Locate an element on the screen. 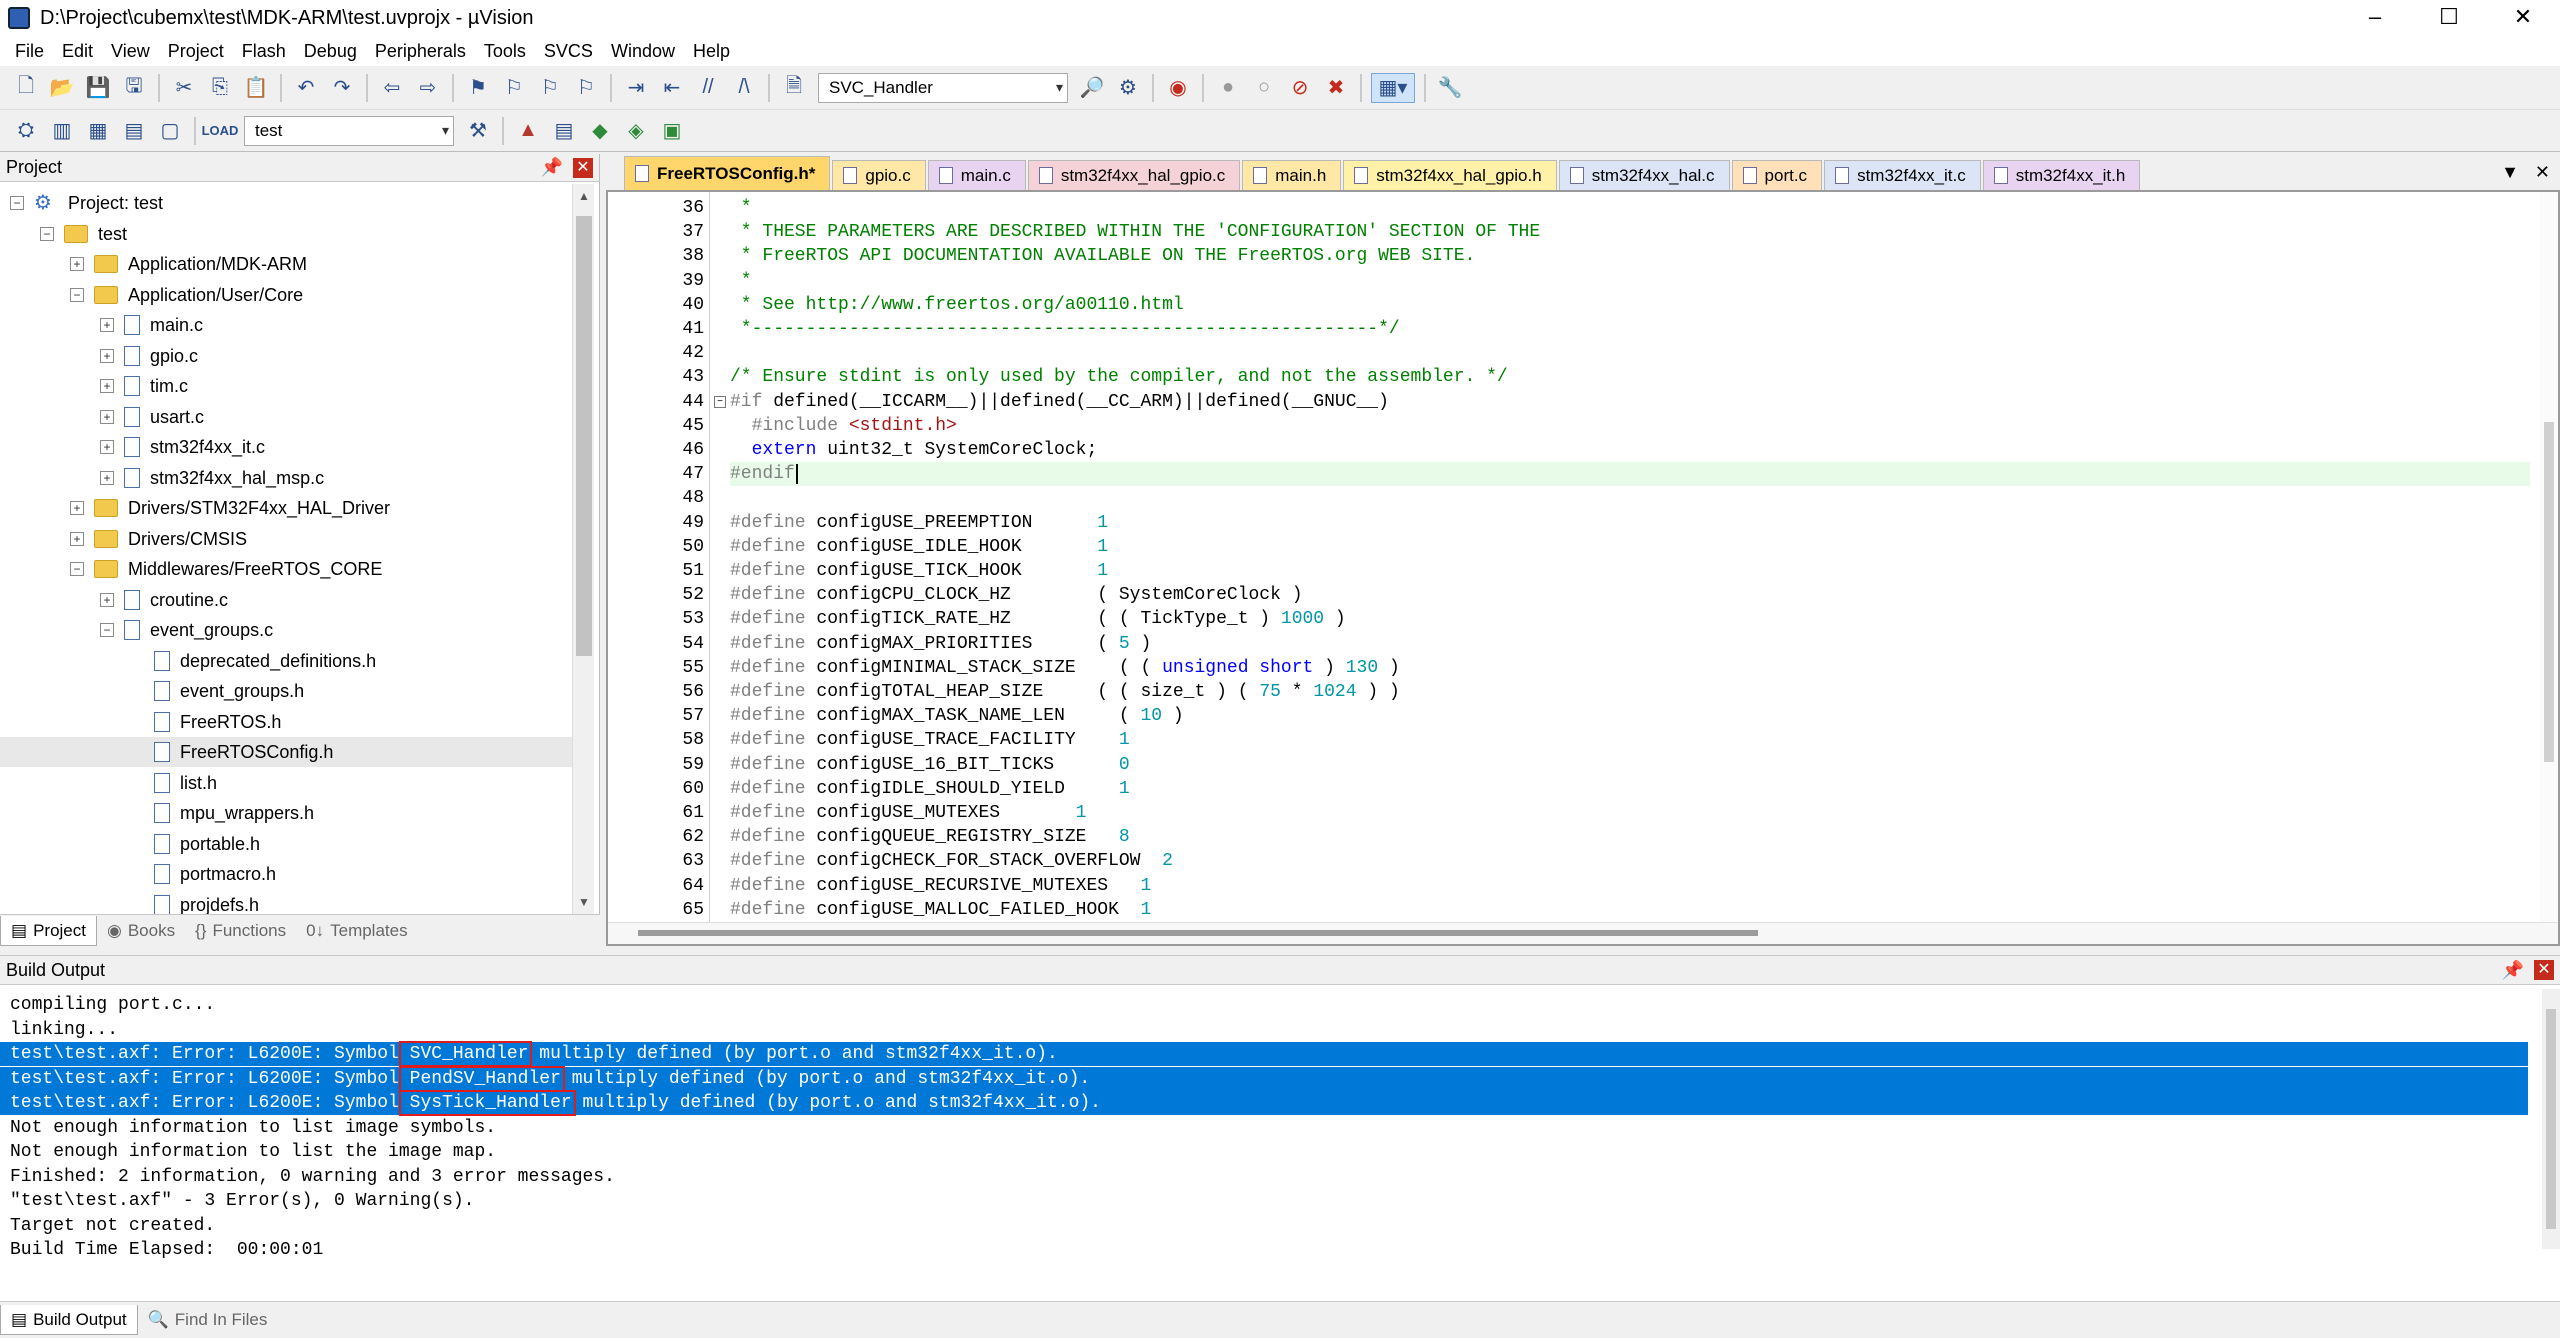 This screenshot has width=2560, height=1338. tree-item: projdefs.h is located at coordinates (129, 902).